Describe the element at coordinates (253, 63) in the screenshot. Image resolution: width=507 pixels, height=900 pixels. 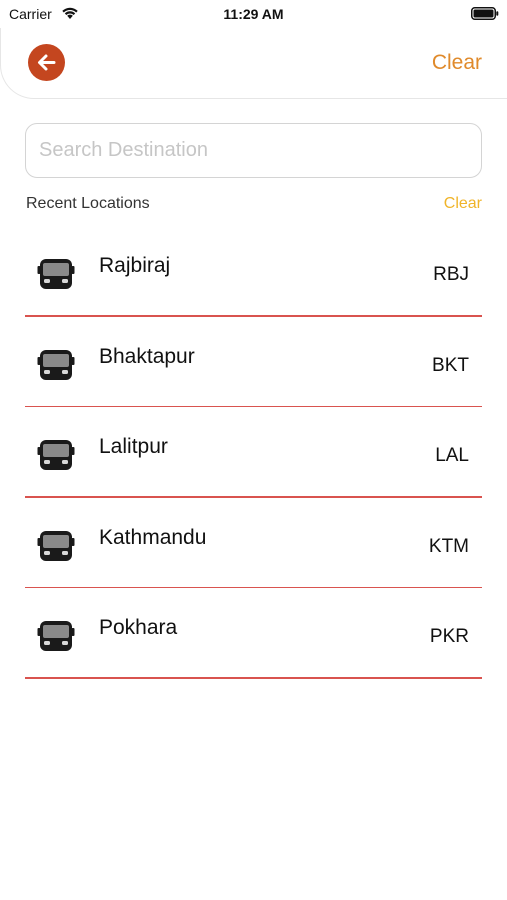
I see `header-bar: Clear` at that location.